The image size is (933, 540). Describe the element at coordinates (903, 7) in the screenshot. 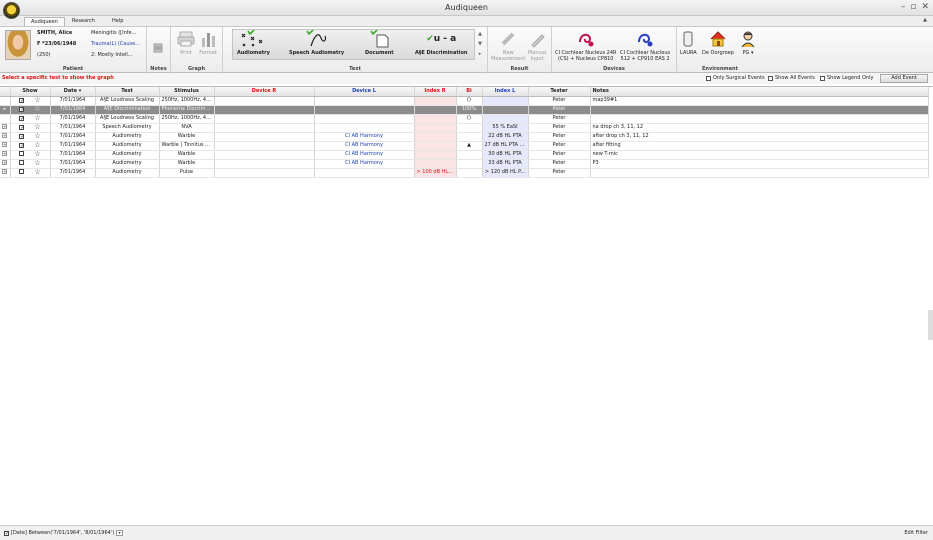

I see `minimize-icon: –` at that location.